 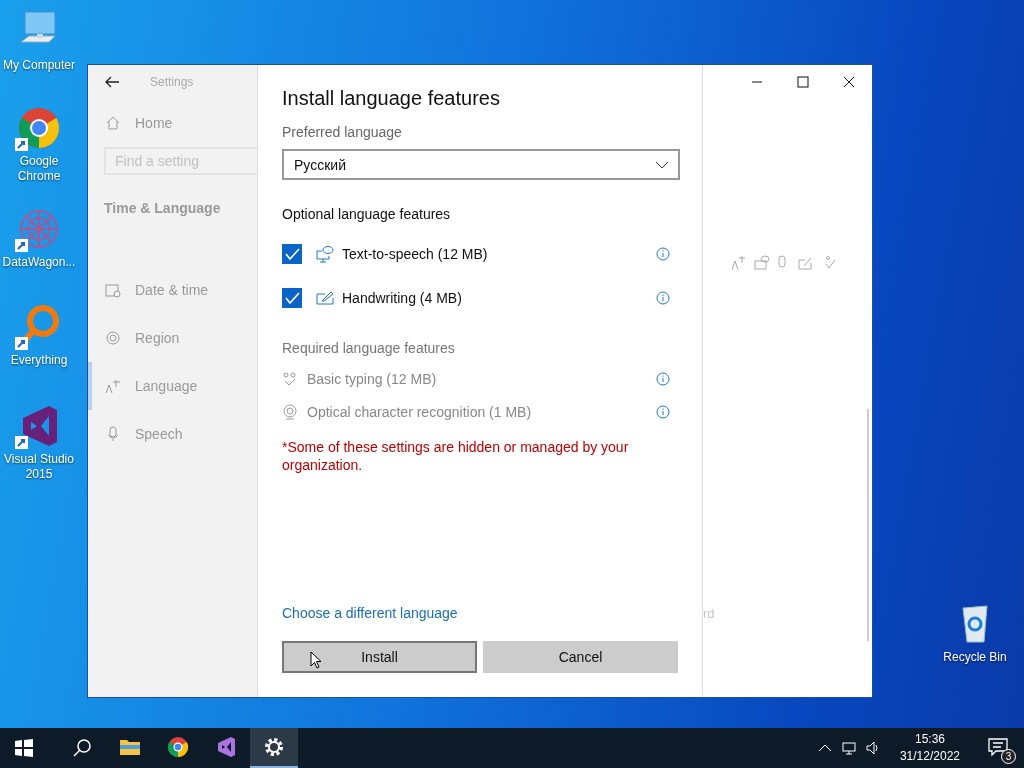 I want to click on globe-icon, so click(x=113, y=338).